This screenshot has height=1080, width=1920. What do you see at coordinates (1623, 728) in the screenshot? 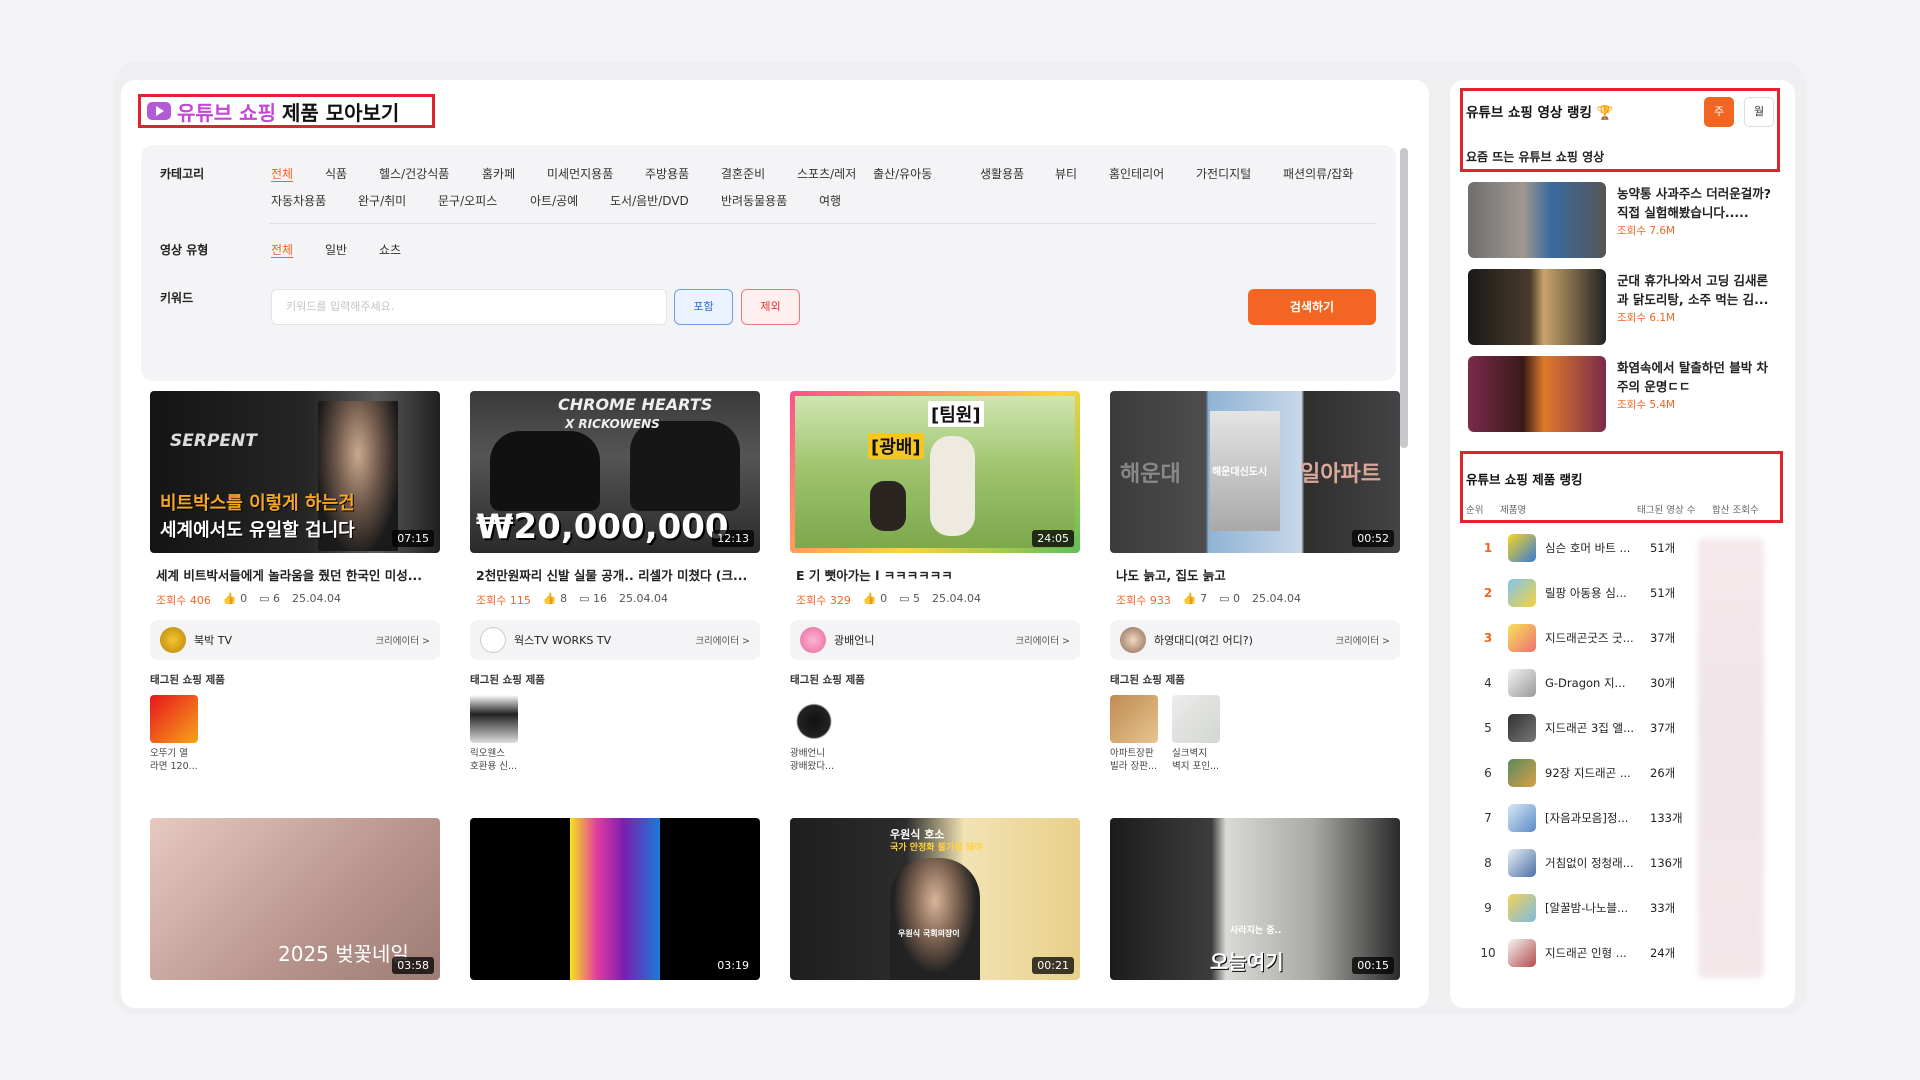
I see `ranking-row: 5 지드래곤 3집 앨... 37개` at bounding box center [1623, 728].